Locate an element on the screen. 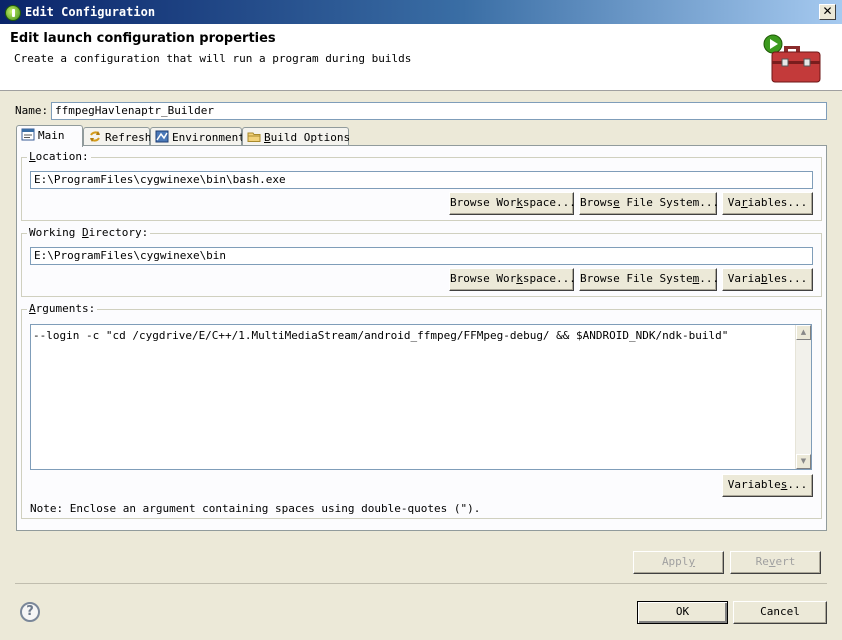  tab-refresh-label: Refresh is located at coordinates (128, 137).